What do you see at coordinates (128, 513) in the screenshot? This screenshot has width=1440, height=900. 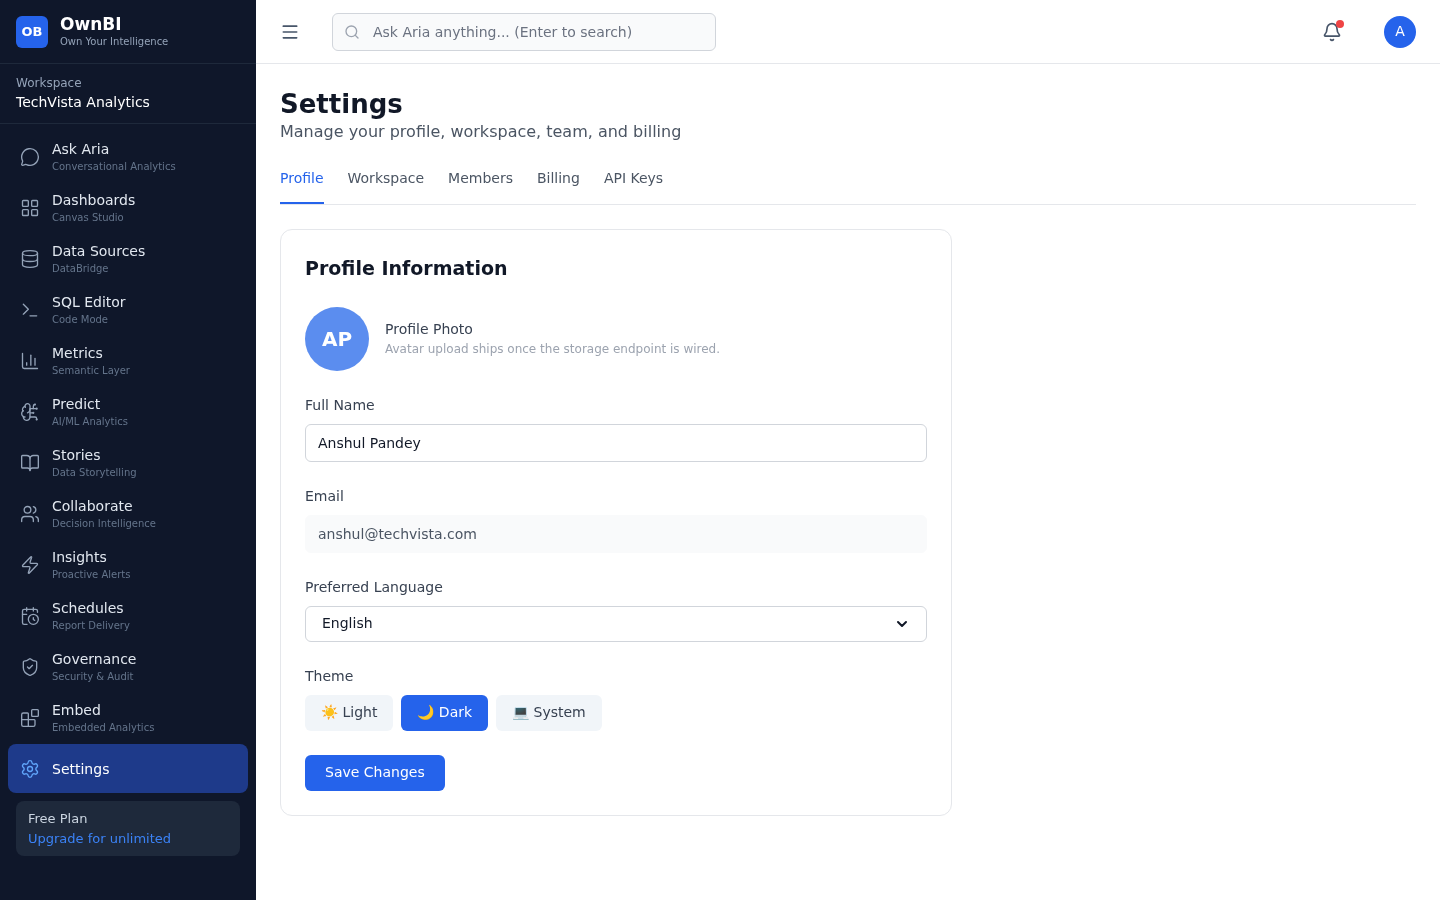 I see `nav-item: Collaborate Decision Intelligence` at bounding box center [128, 513].